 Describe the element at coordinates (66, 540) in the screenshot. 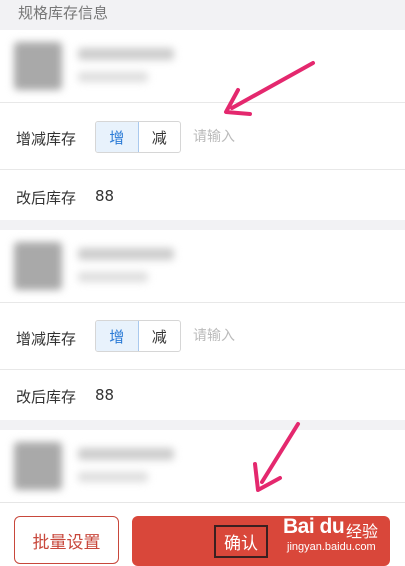

I see `batch-settings-button: 批量设置` at that location.